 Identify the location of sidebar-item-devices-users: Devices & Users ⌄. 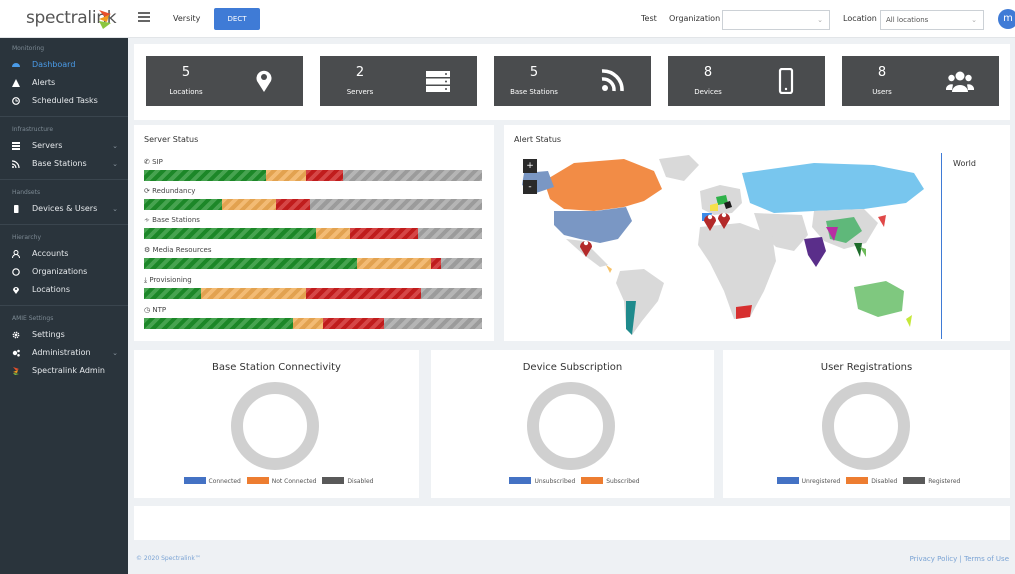
(64, 209).